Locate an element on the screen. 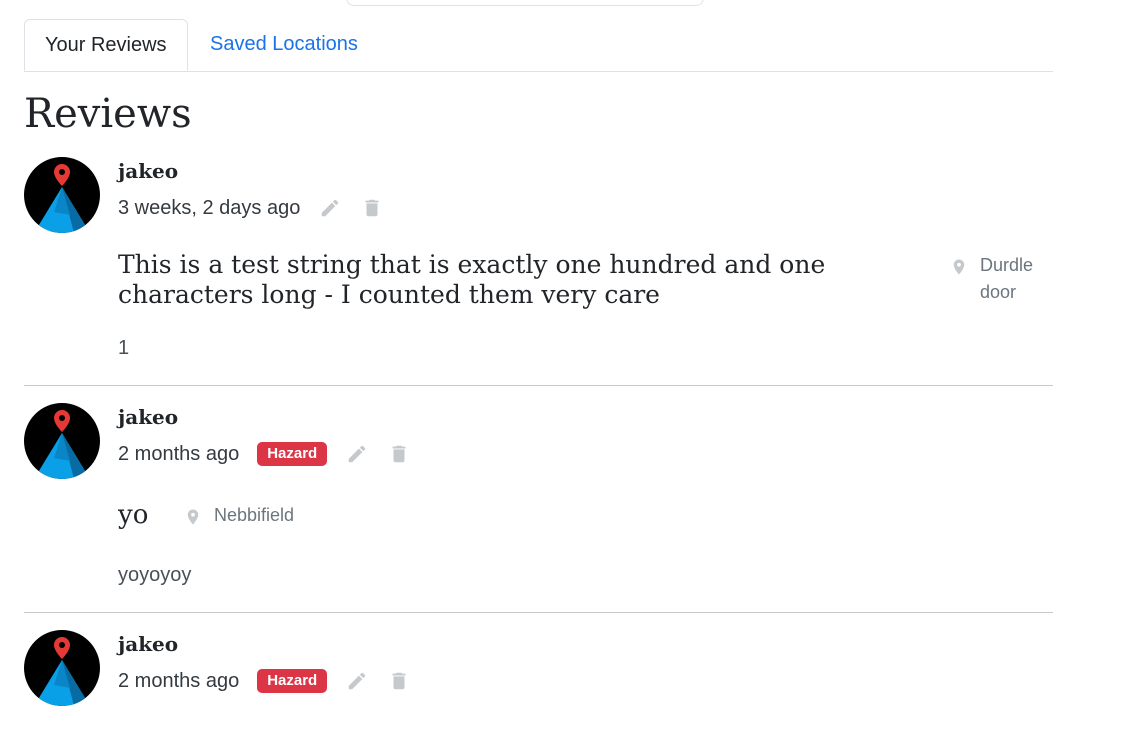 The image size is (1138, 730). review-card: jakeo 2 months ago Hazard is located at coordinates (538, 680).